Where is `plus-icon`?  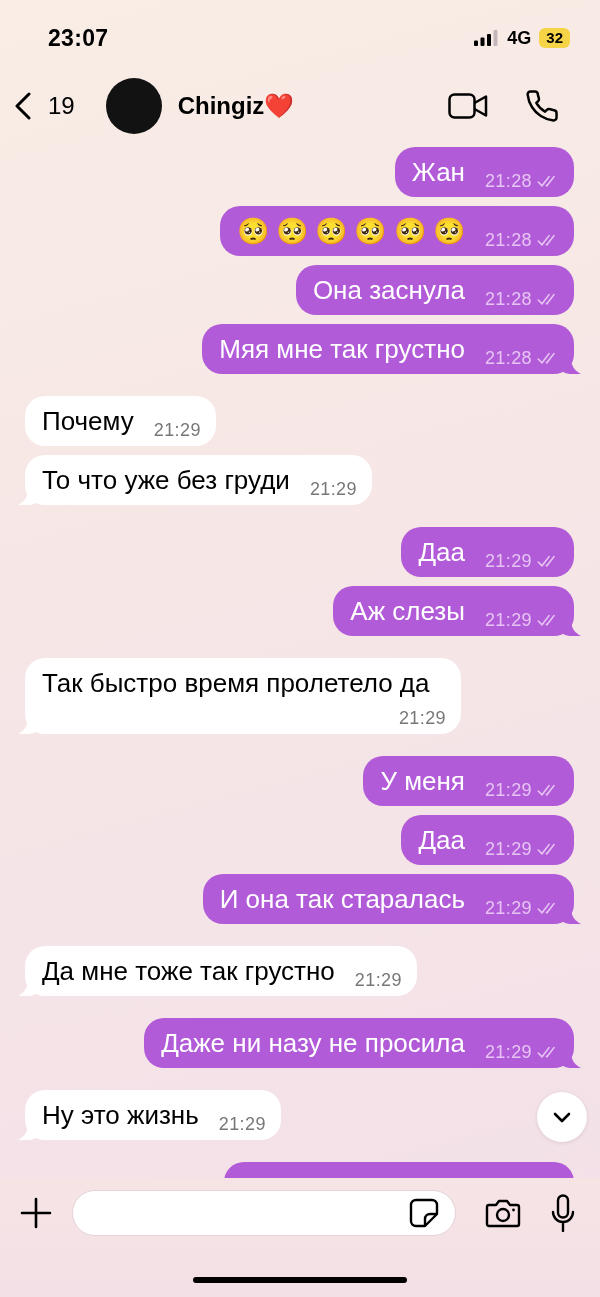
plus-icon is located at coordinates (36, 1213).